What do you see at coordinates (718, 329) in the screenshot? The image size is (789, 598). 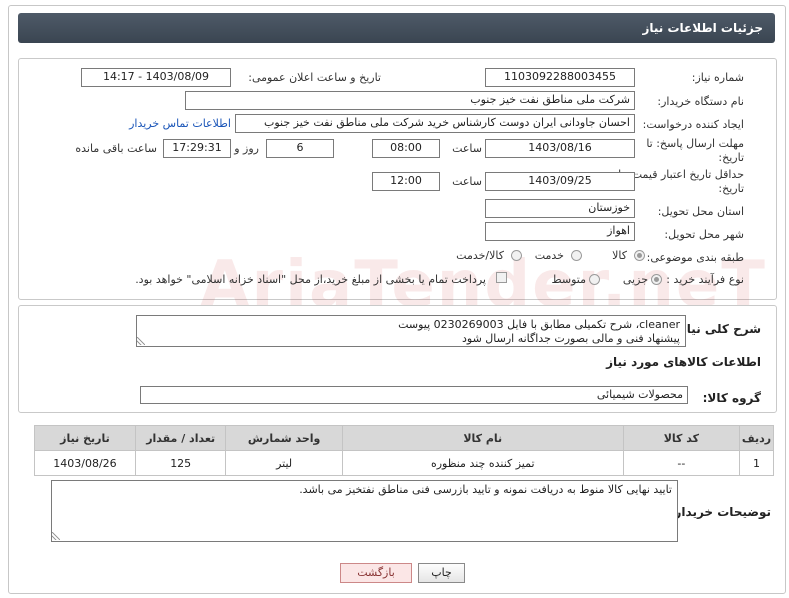 I see `description-label: شرح کلی نیاز:` at bounding box center [718, 329].